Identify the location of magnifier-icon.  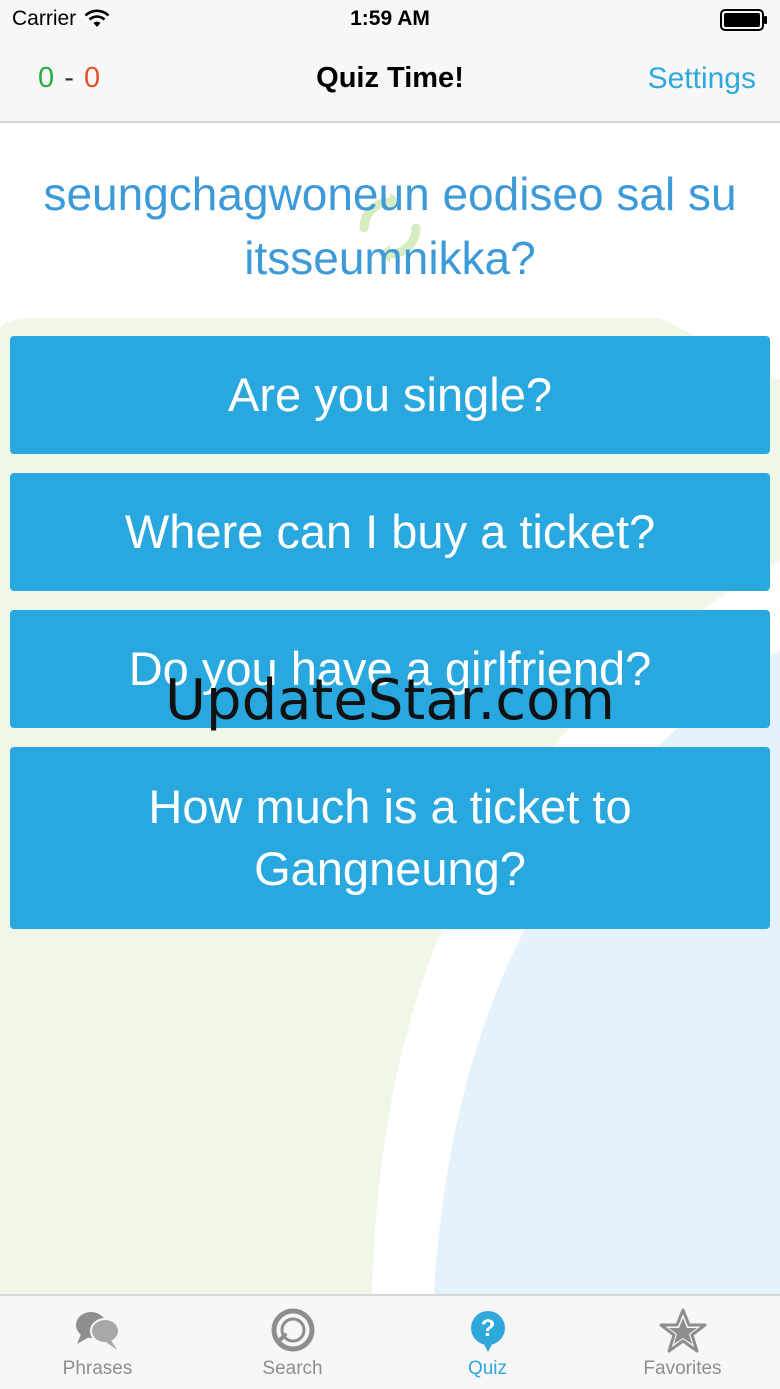
(292, 1330).